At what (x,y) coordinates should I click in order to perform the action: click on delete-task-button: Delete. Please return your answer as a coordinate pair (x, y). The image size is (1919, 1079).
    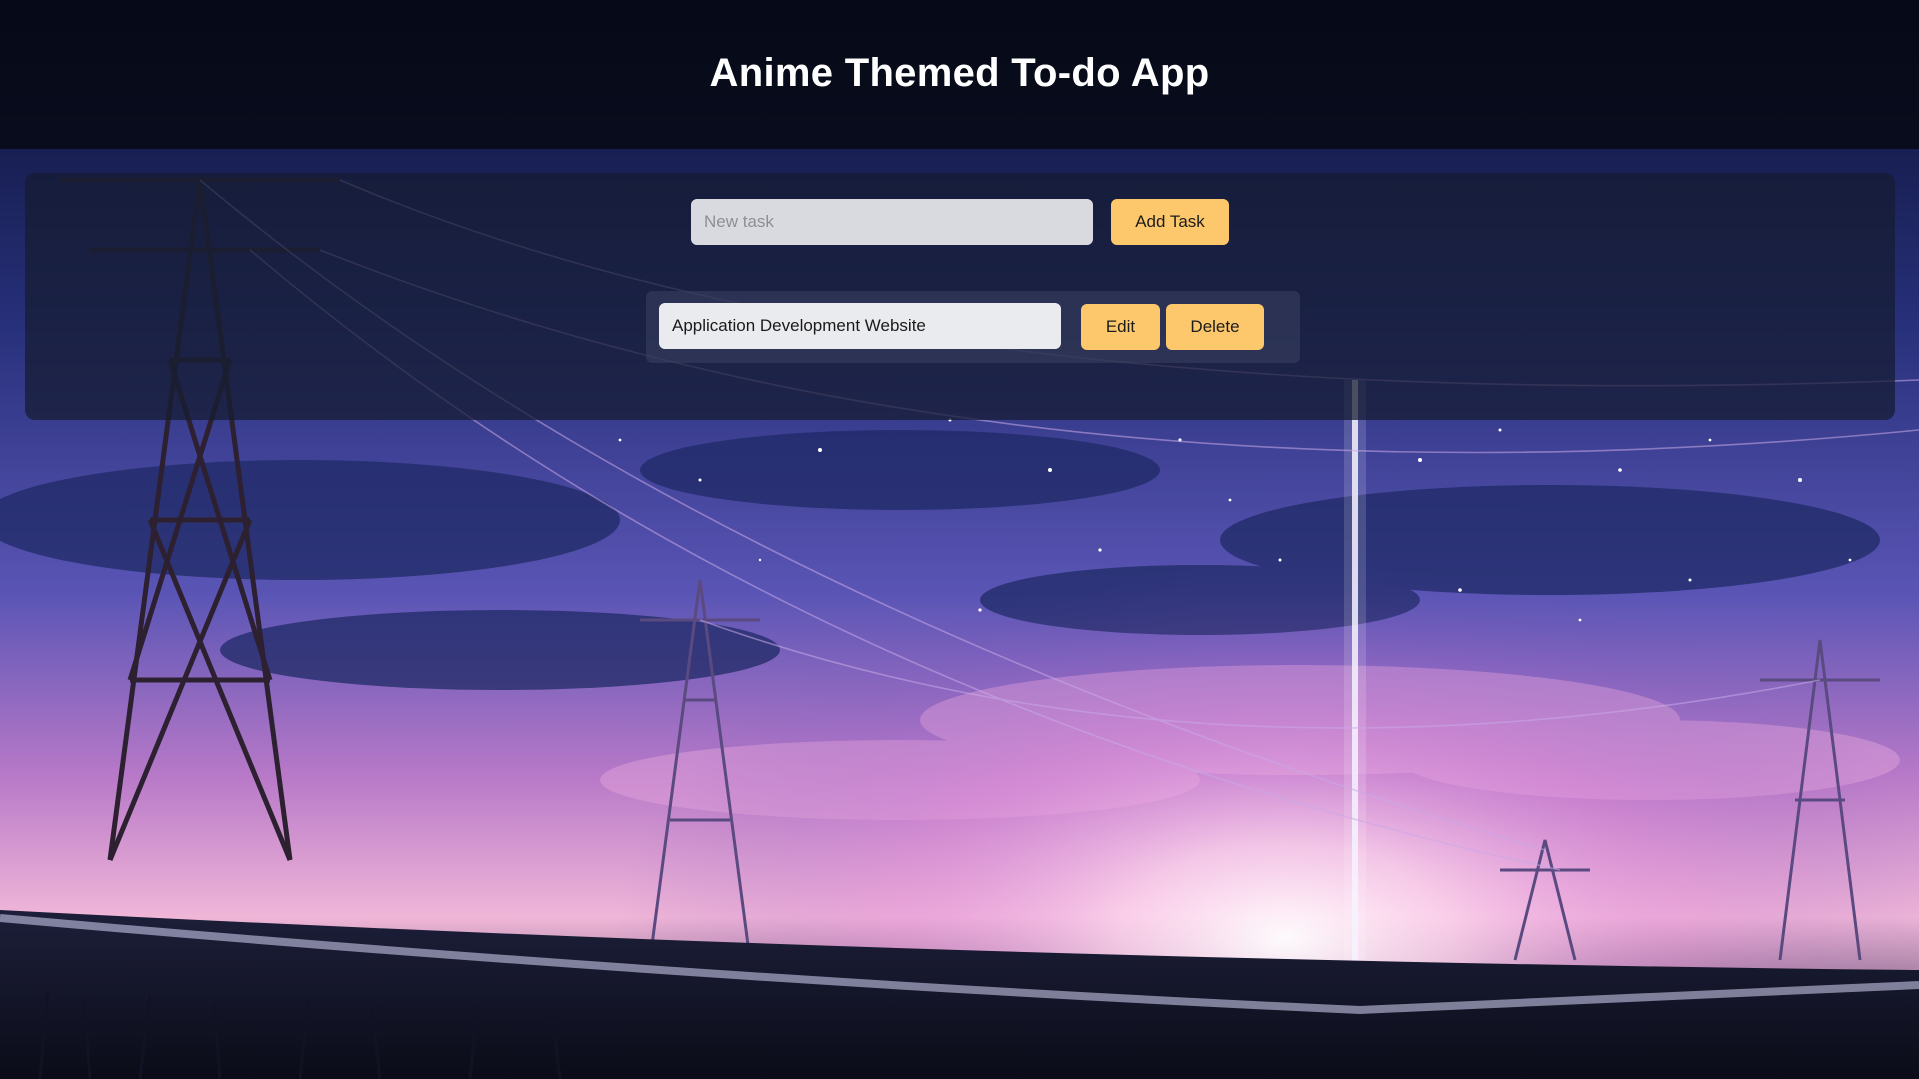
    Looking at the image, I should click on (1215, 327).